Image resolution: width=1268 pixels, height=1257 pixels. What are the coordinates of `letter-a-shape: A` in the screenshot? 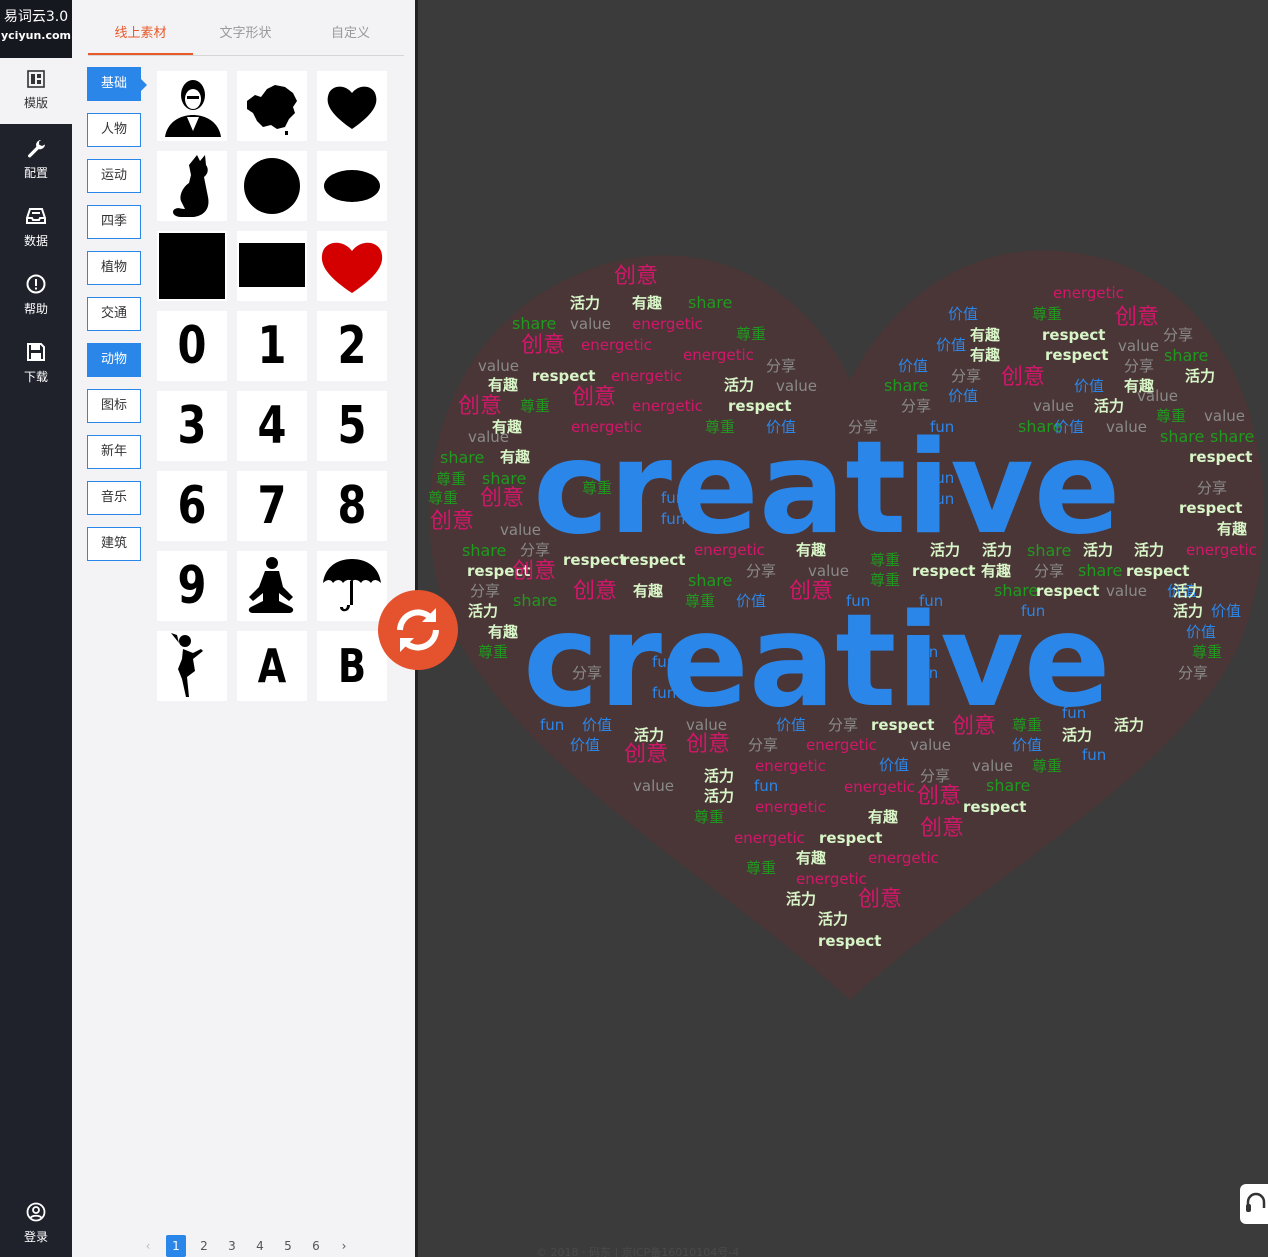 It's located at (272, 666).